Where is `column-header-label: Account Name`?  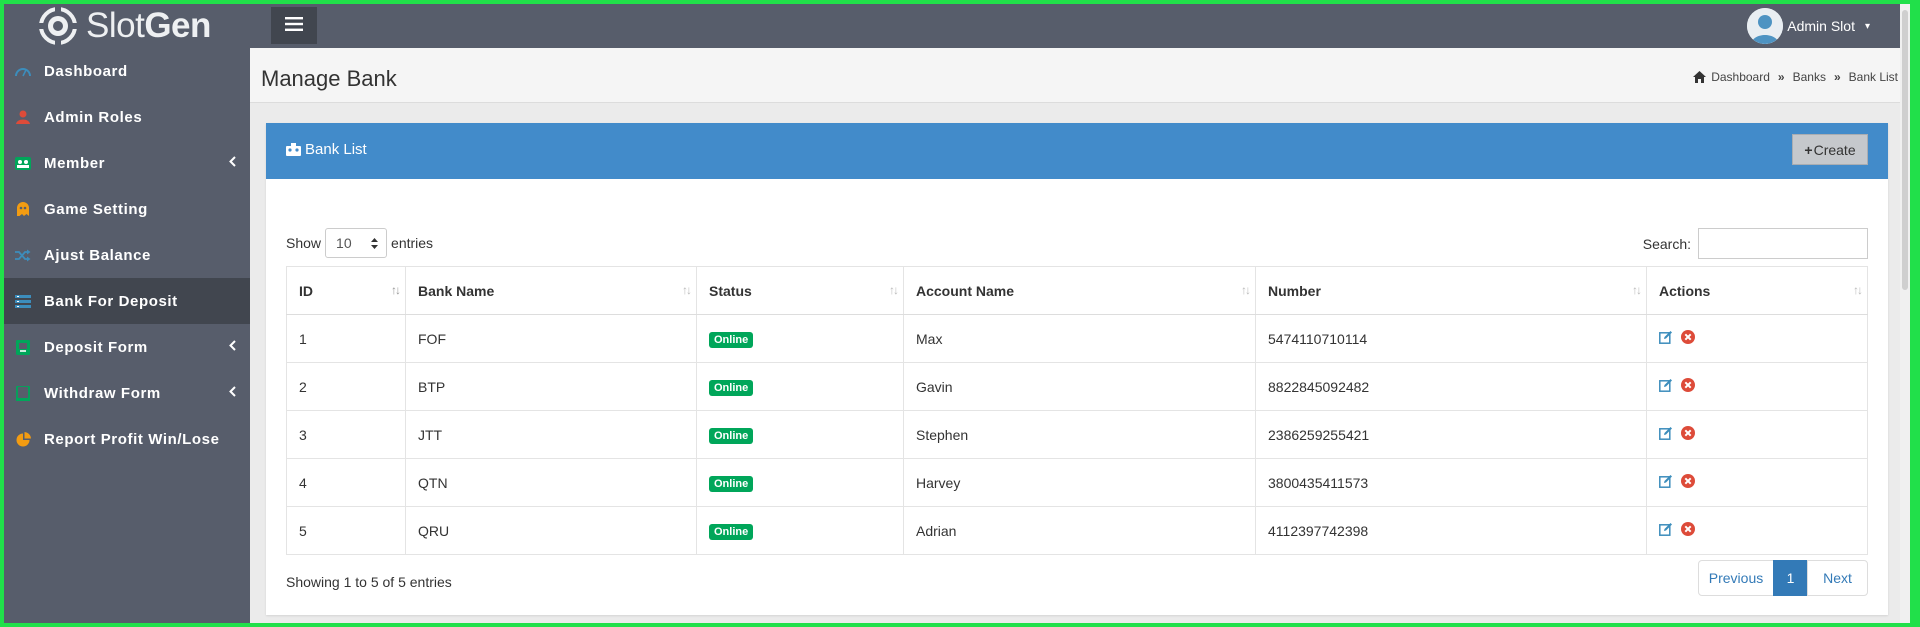 column-header-label: Account Name is located at coordinates (965, 290).